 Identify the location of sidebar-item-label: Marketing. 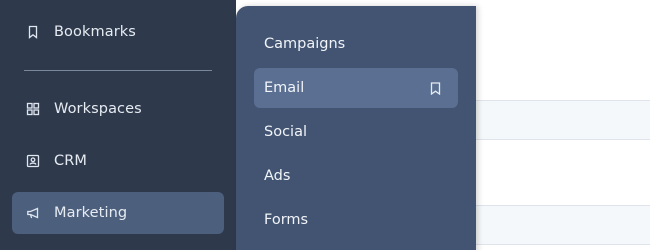
(91, 213).